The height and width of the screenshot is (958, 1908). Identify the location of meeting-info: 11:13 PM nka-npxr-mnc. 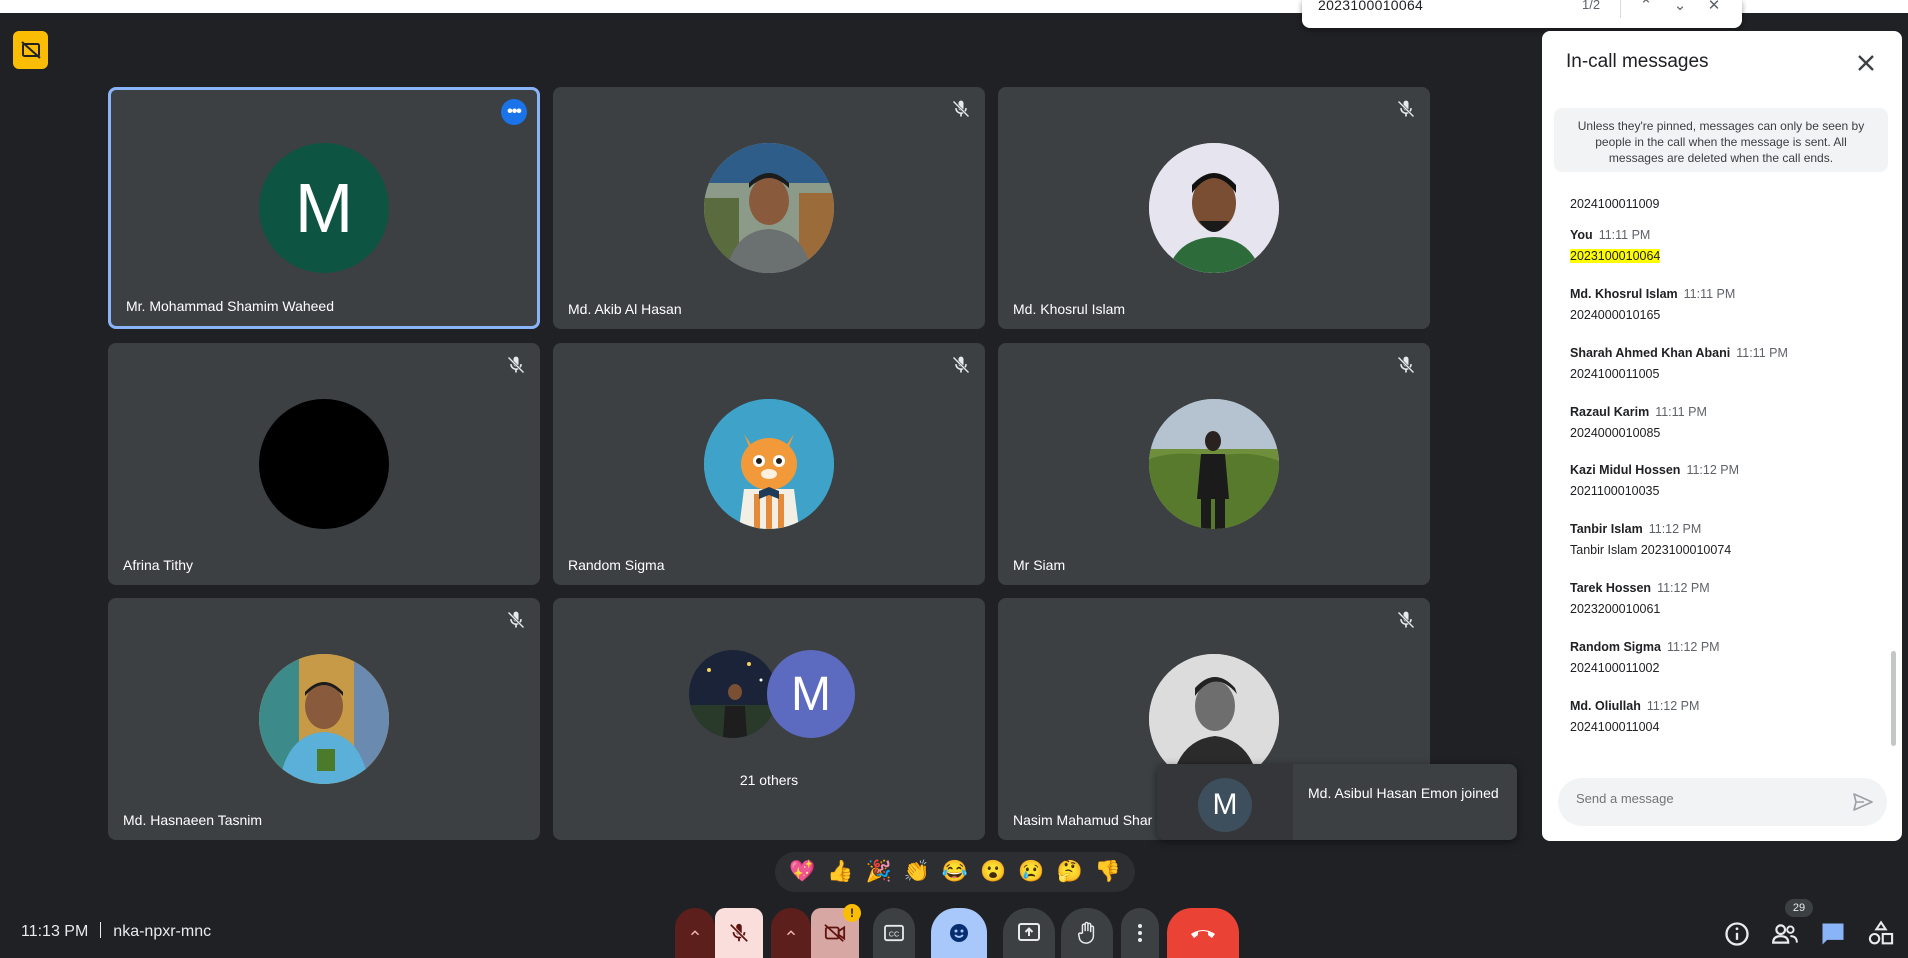
(116, 931).